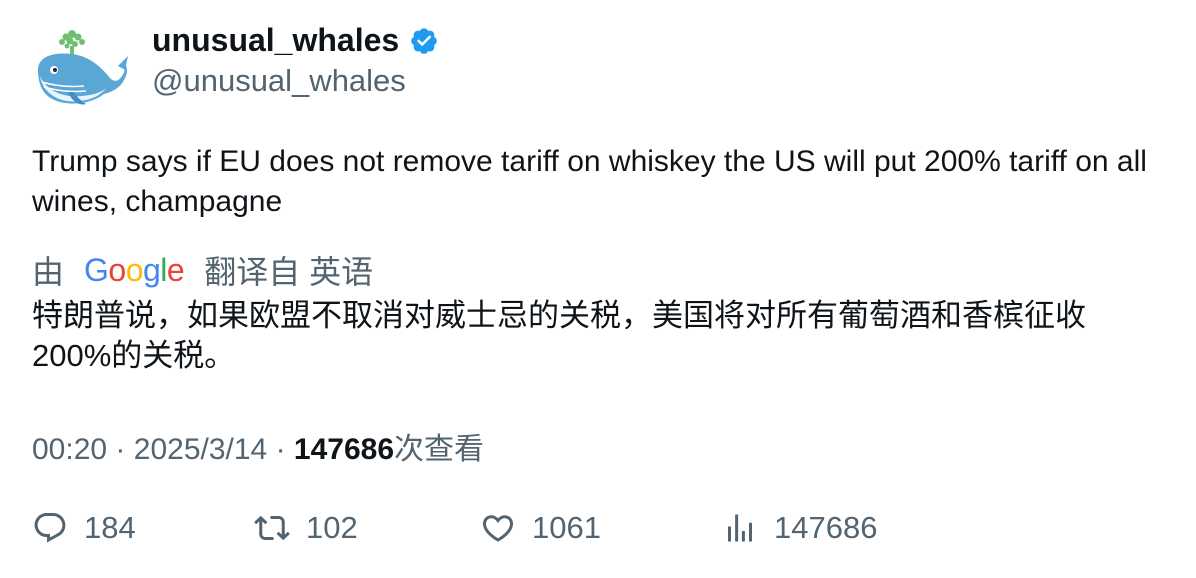 Image resolution: width=1196 pixels, height=578 pixels. What do you see at coordinates (48, 272) in the screenshot?
I see `translation-prefix: 由` at bounding box center [48, 272].